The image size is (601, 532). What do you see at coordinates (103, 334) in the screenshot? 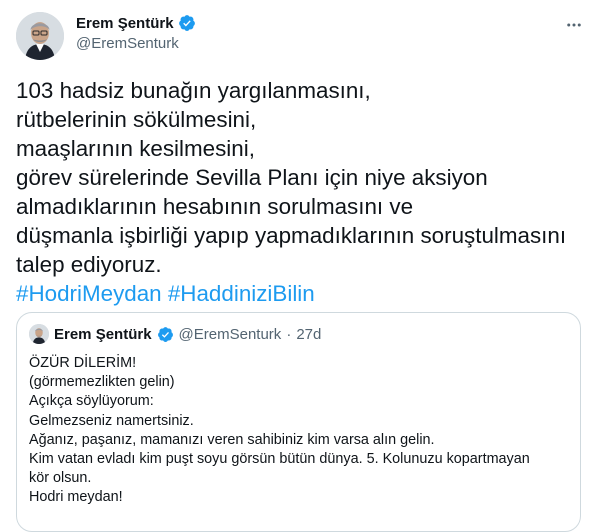
I see `quoted-author-name: Erem Şentürk` at bounding box center [103, 334].